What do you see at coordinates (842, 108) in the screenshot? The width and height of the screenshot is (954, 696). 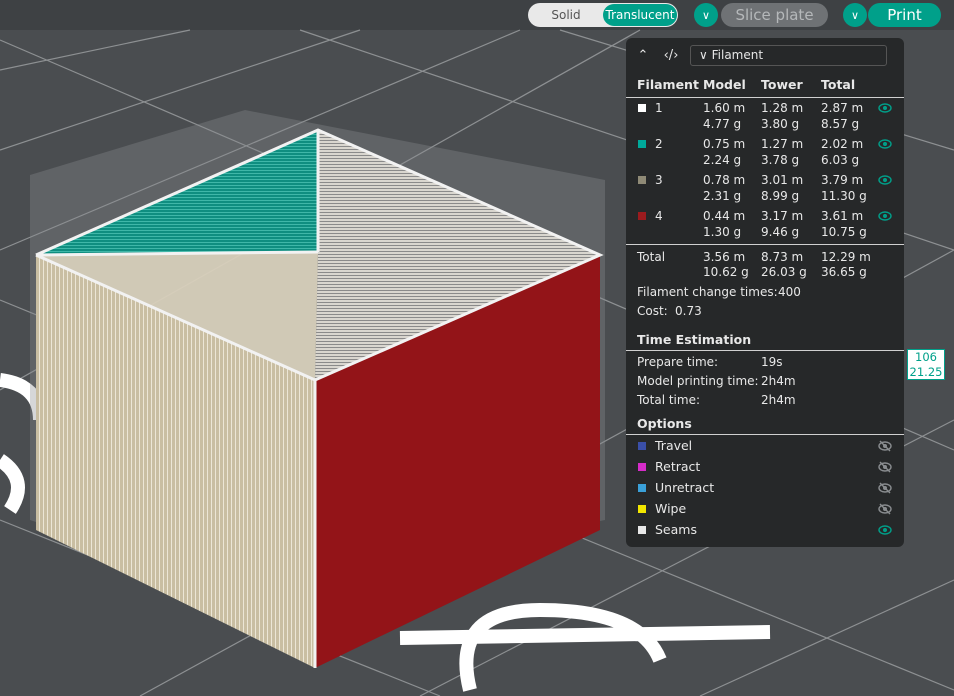 I see `total-length: 2.87 m` at bounding box center [842, 108].